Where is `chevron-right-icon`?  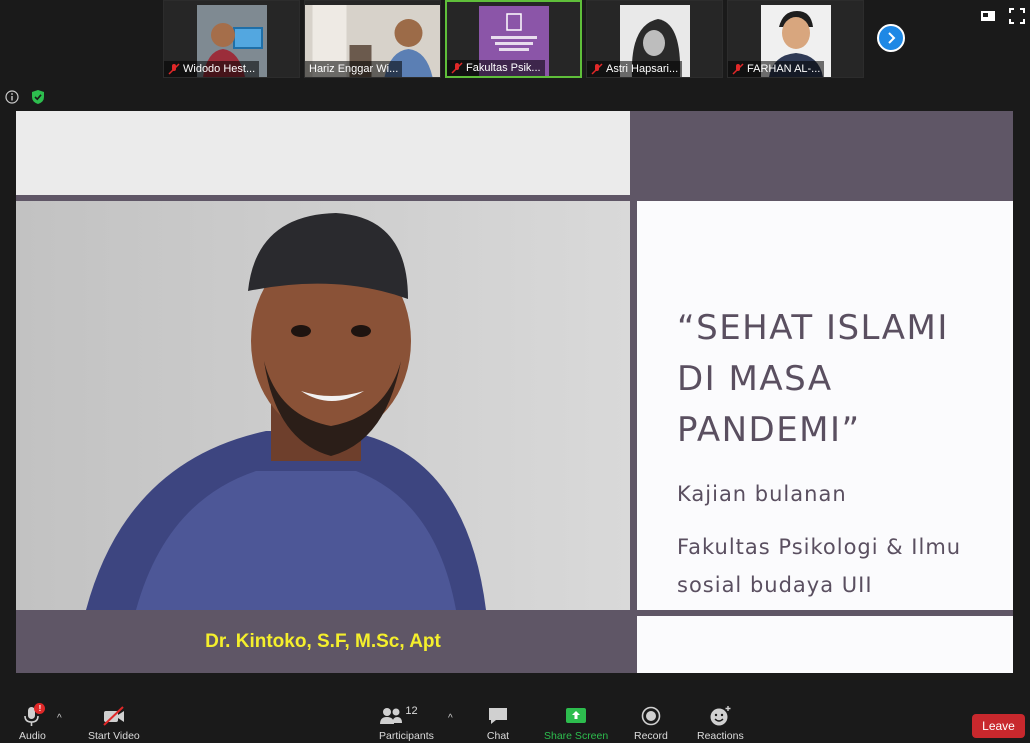
chevron-right-icon is located at coordinates (892, 38).